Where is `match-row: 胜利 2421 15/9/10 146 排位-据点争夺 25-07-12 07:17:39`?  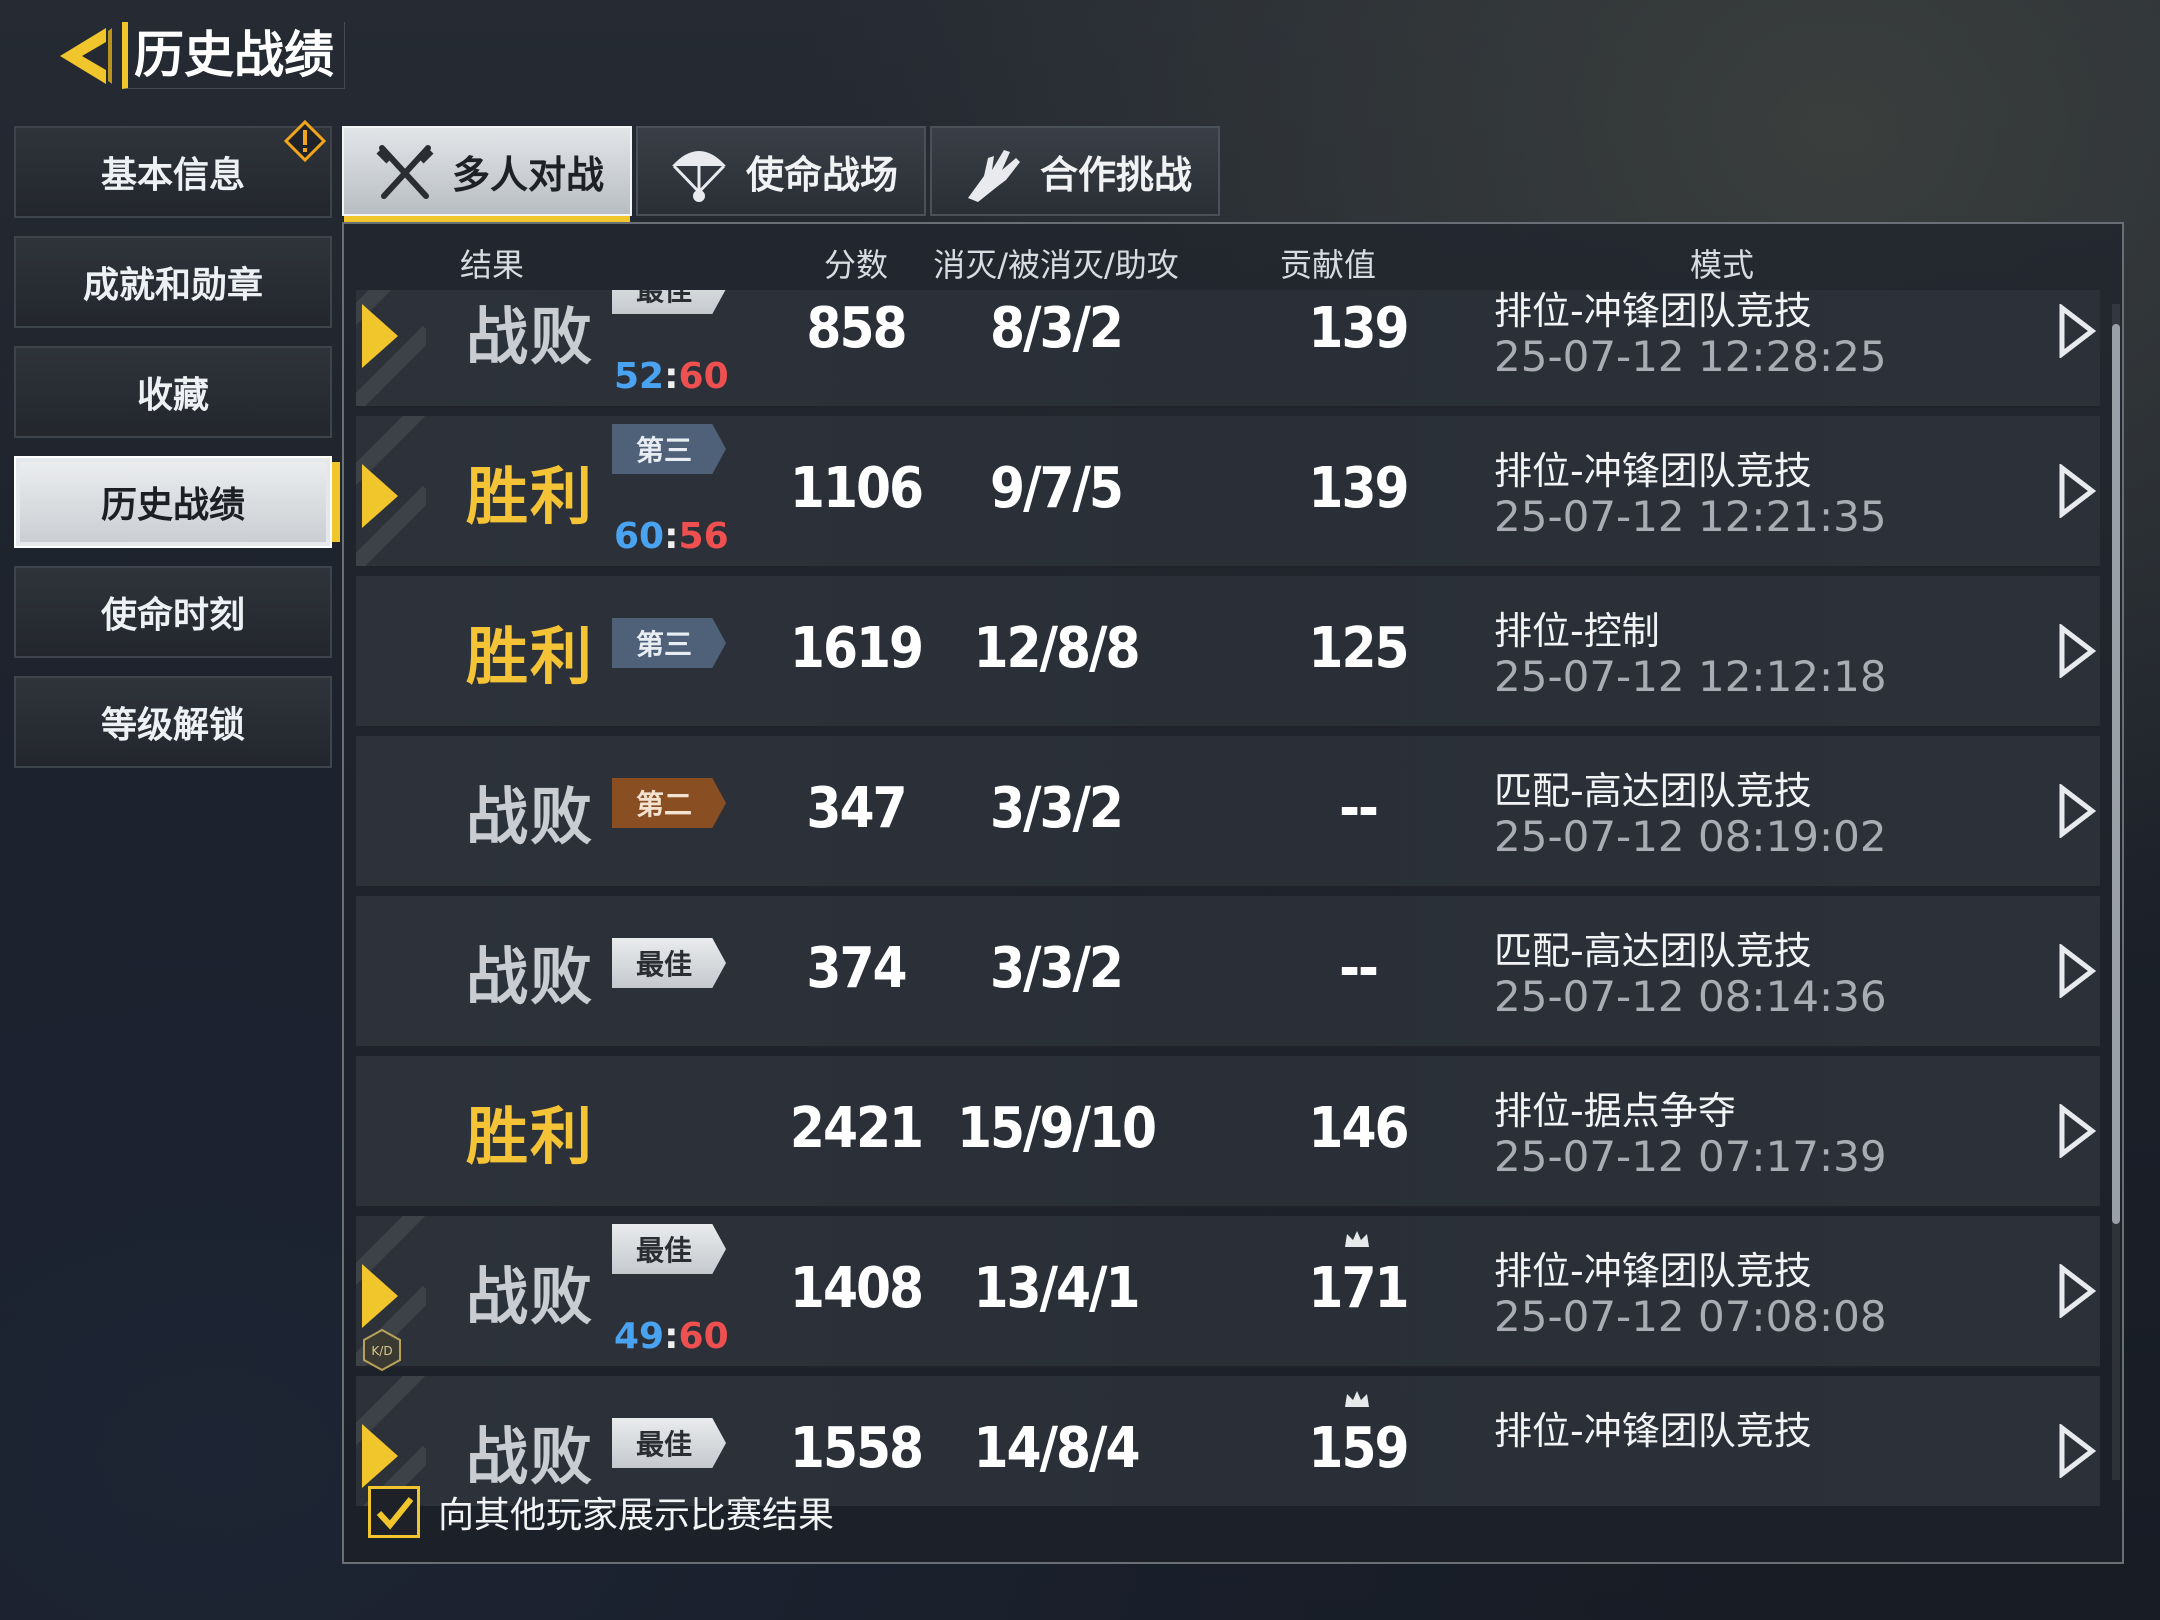 match-row: 胜利 2421 15/9/10 146 排位-据点争夺 25-07-12 07:17:39 is located at coordinates (1228, 1132).